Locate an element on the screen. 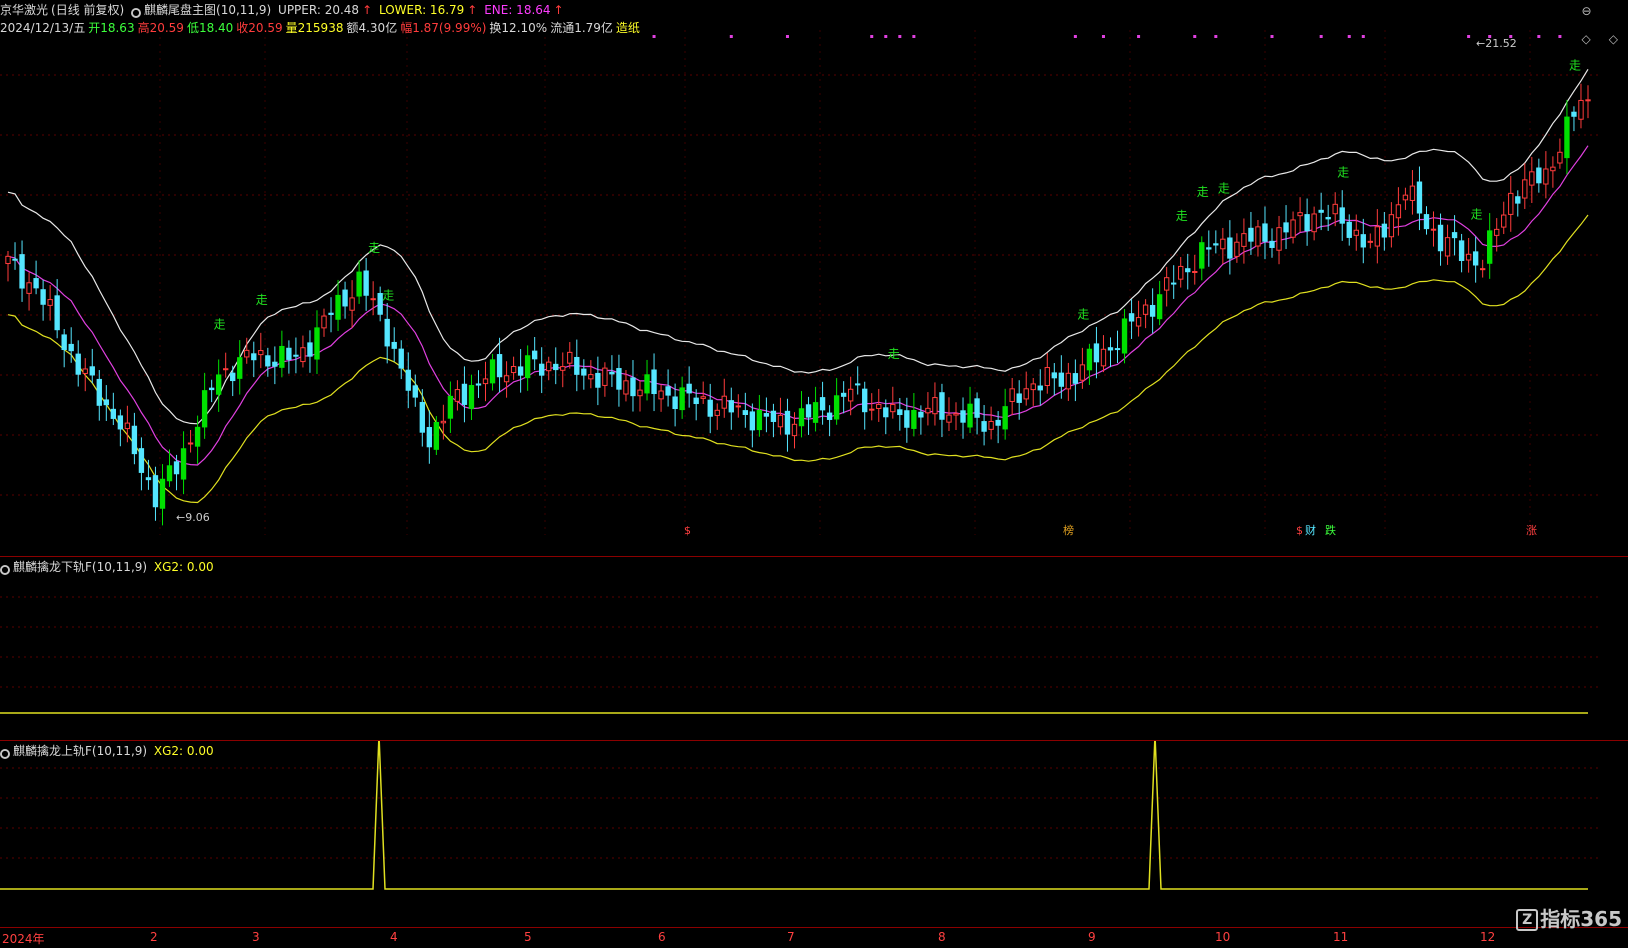 The width and height of the screenshot is (1628, 948). logo-text: 指标365 is located at coordinates (1581, 919).